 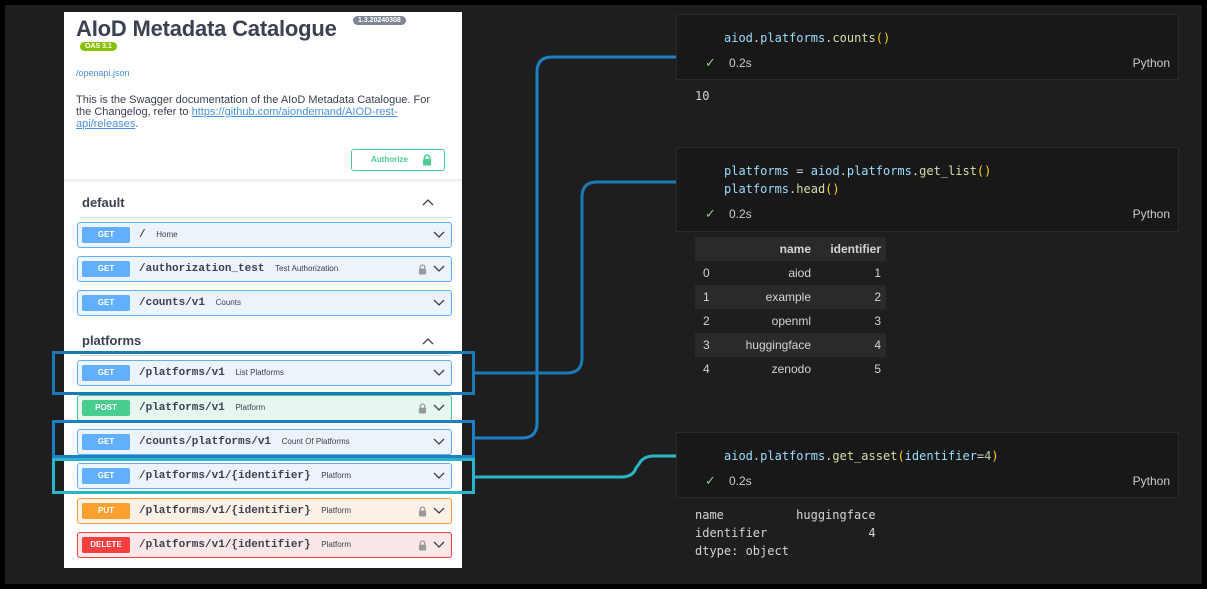 What do you see at coordinates (855, 249) in the screenshot?
I see `table-header: identifier` at bounding box center [855, 249].